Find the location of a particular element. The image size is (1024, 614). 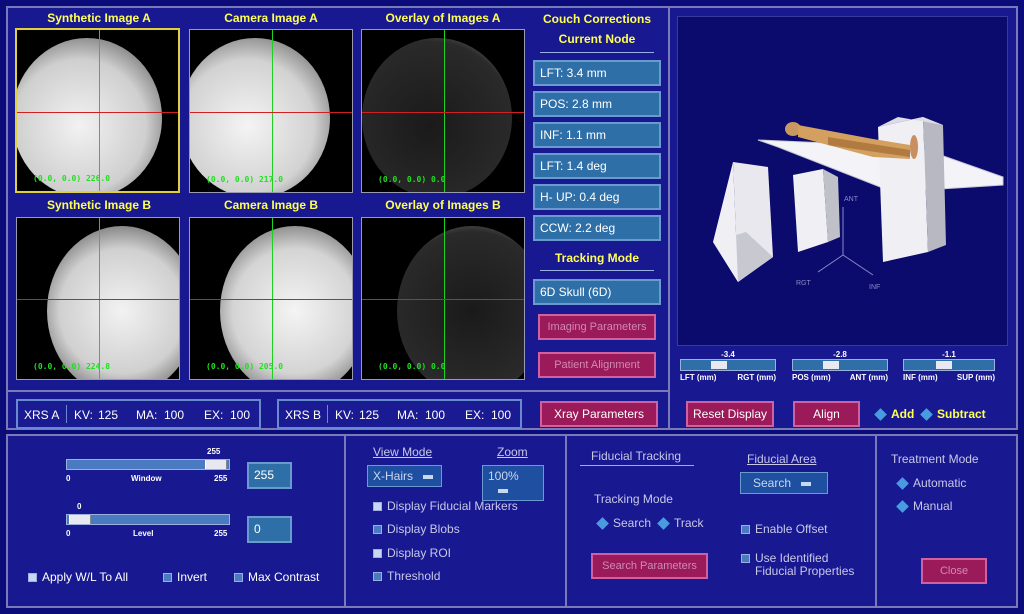

axis-label-rgt: RGT is located at coordinates (804, 283).